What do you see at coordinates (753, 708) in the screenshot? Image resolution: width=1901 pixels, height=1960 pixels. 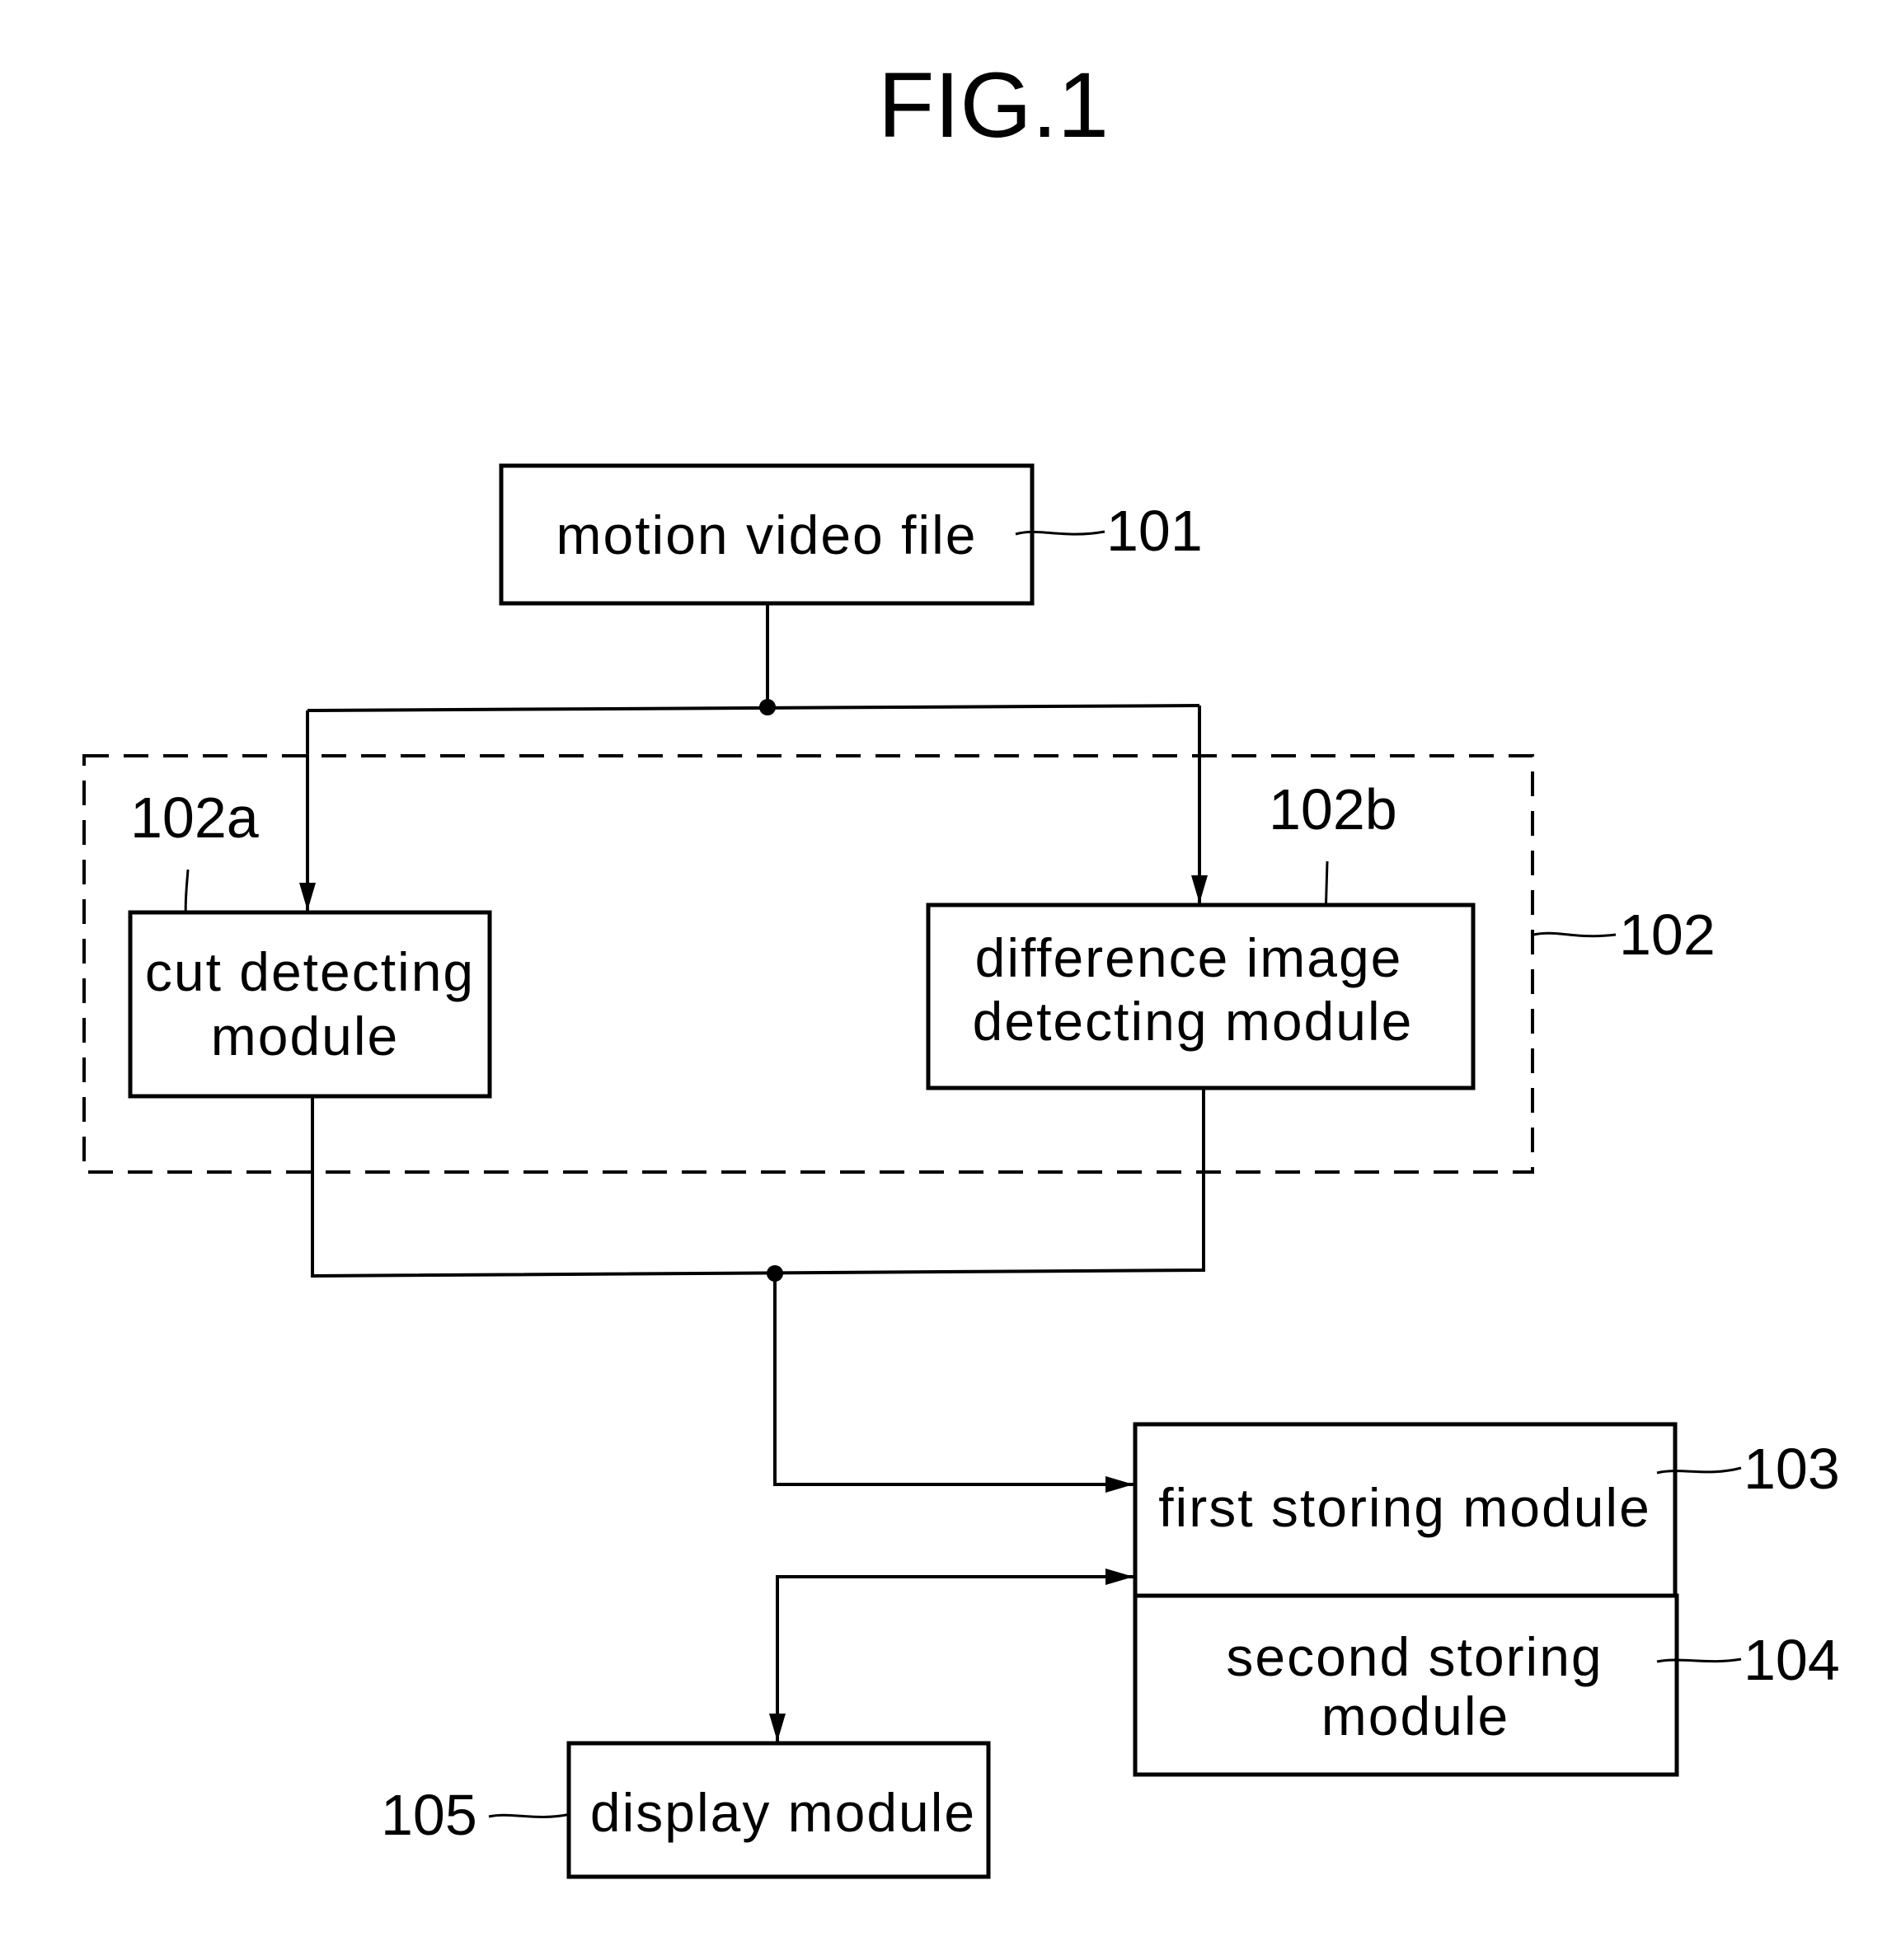 I see `wire-split-horizontal` at bounding box center [753, 708].